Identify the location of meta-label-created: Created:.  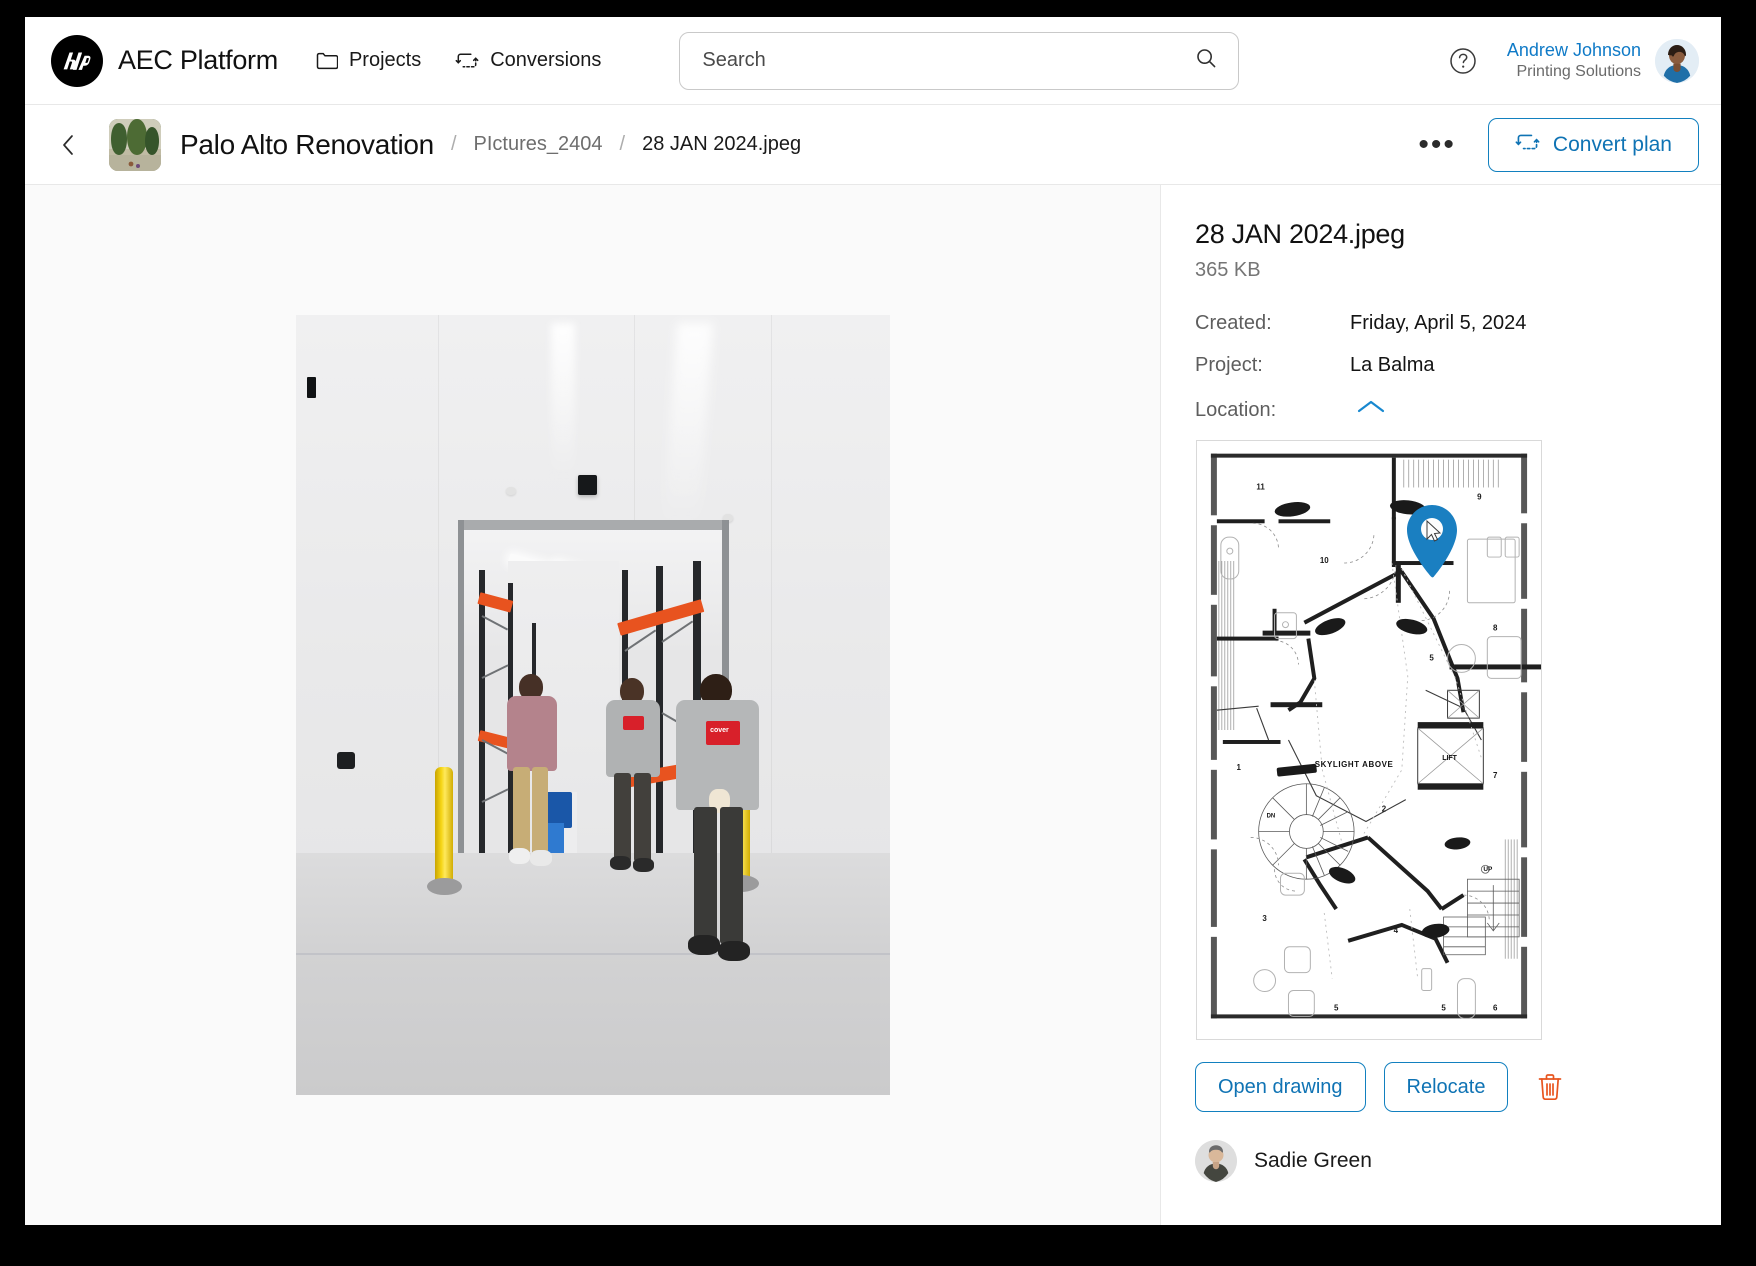
(1233, 323).